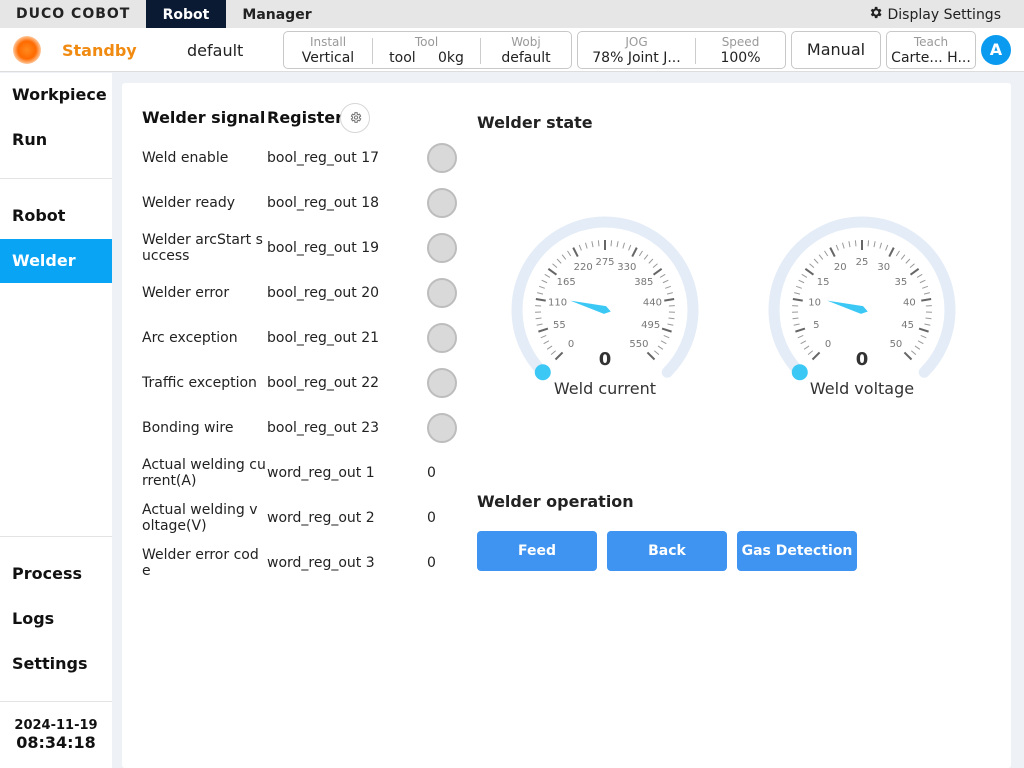  What do you see at coordinates (605, 388) in the screenshot?
I see `weld-current-label: Weld current` at bounding box center [605, 388].